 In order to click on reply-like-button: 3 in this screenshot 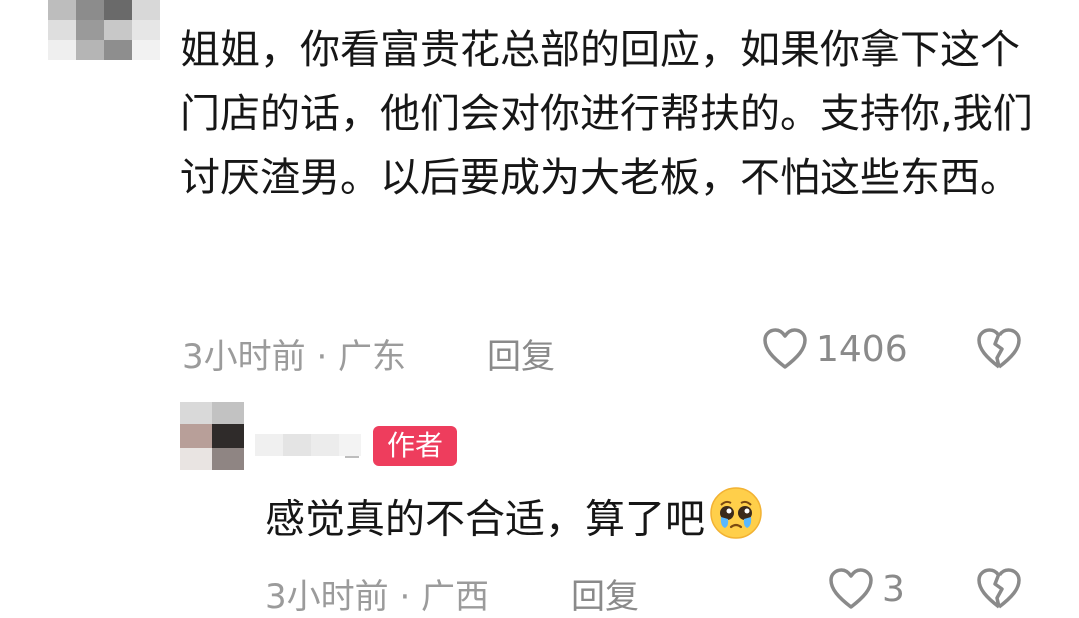, I will do `click(866, 589)`.